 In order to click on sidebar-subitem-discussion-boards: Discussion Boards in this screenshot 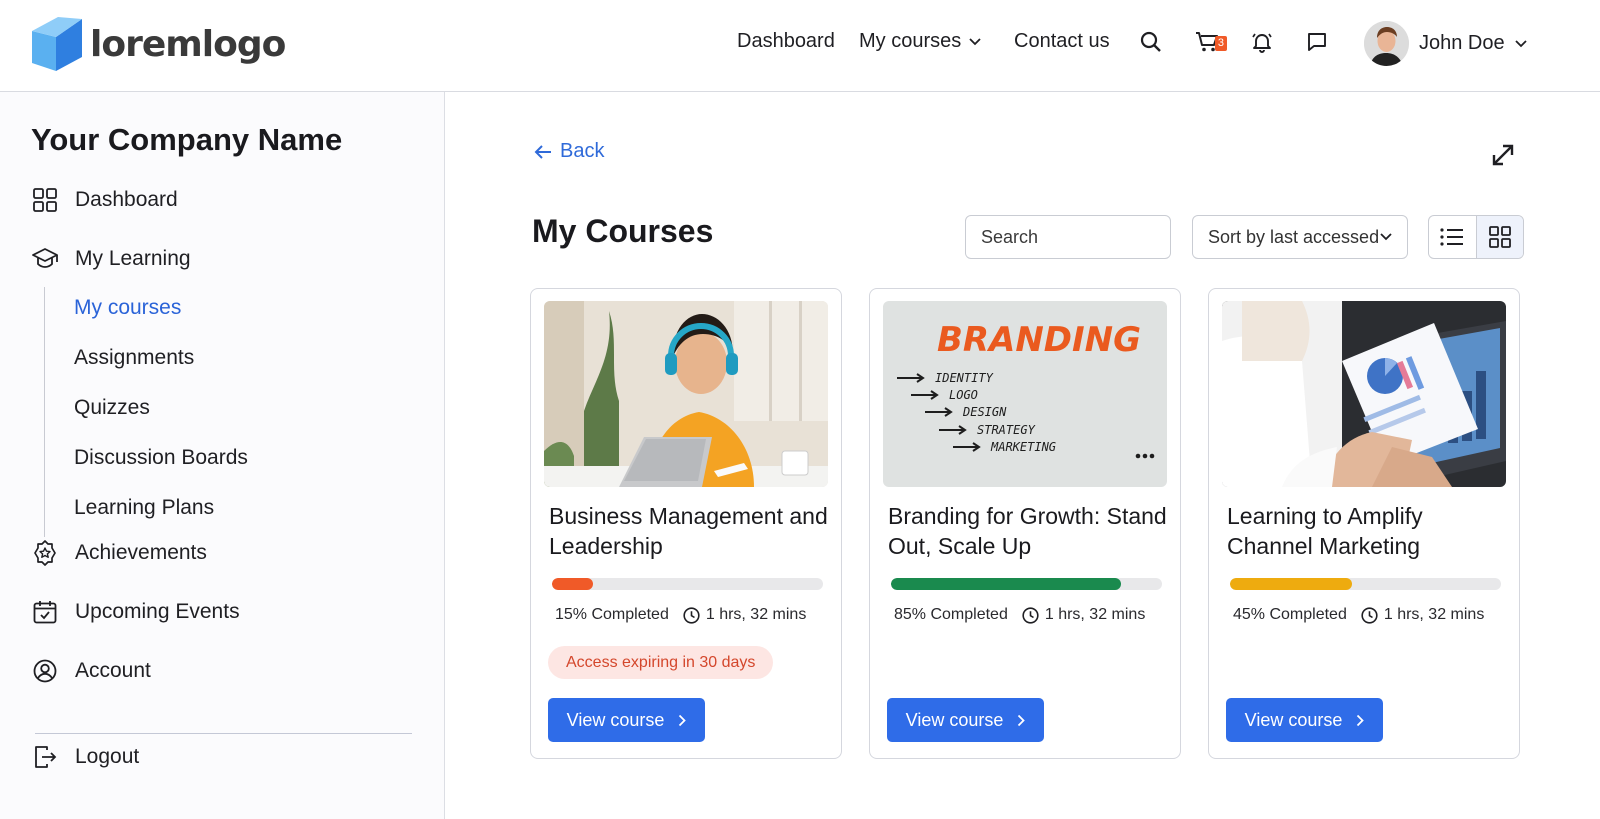, I will do `click(161, 458)`.